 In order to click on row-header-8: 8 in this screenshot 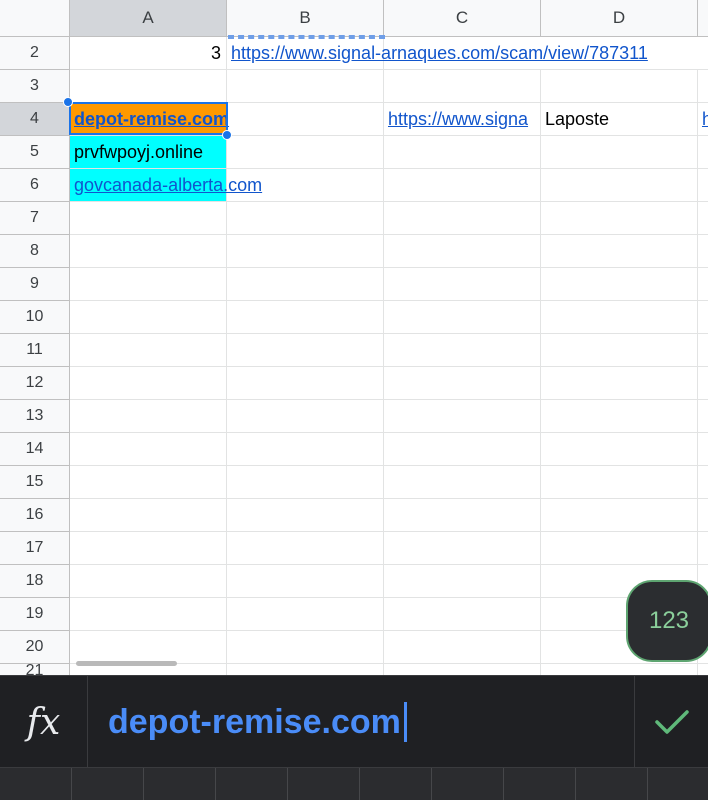, I will do `click(35, 251)`.